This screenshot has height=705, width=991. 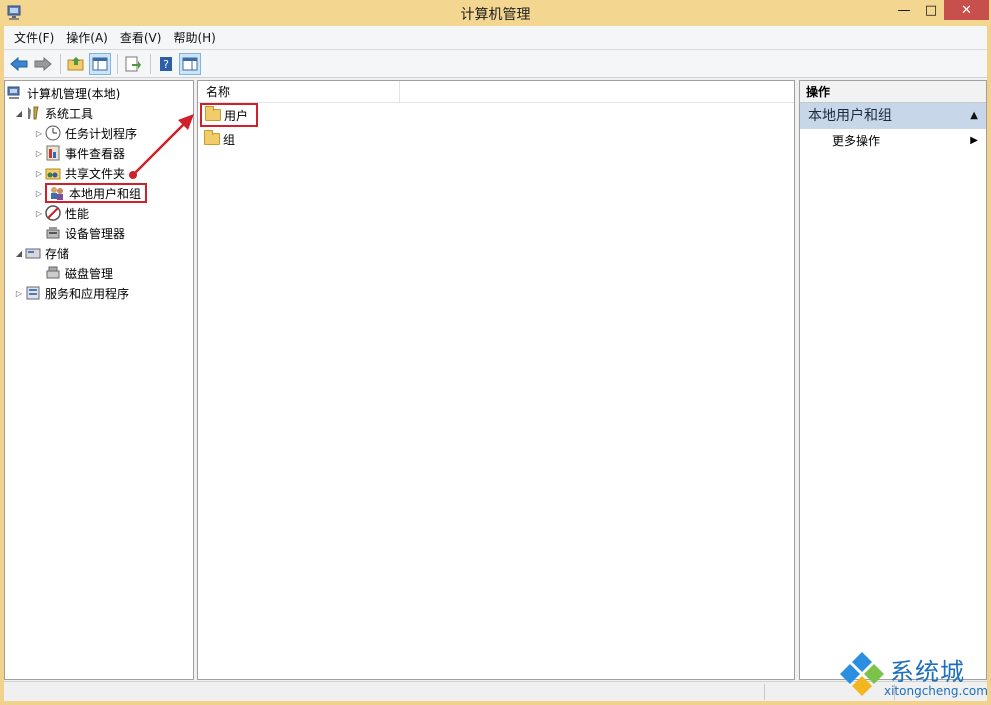 I want to click on tree-item-storage: ◢ 存储, so click(x=41, y=253).